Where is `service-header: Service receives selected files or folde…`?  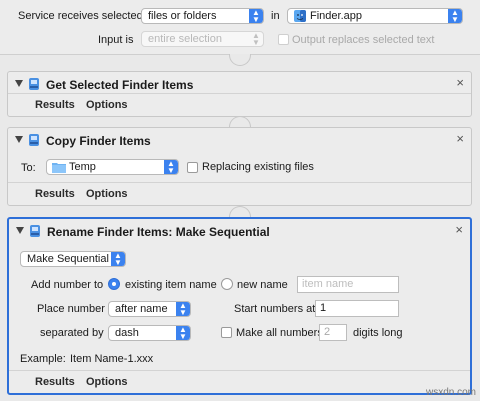 service-header: Service receives selected files or folde… is located at coordinates (240, 27).